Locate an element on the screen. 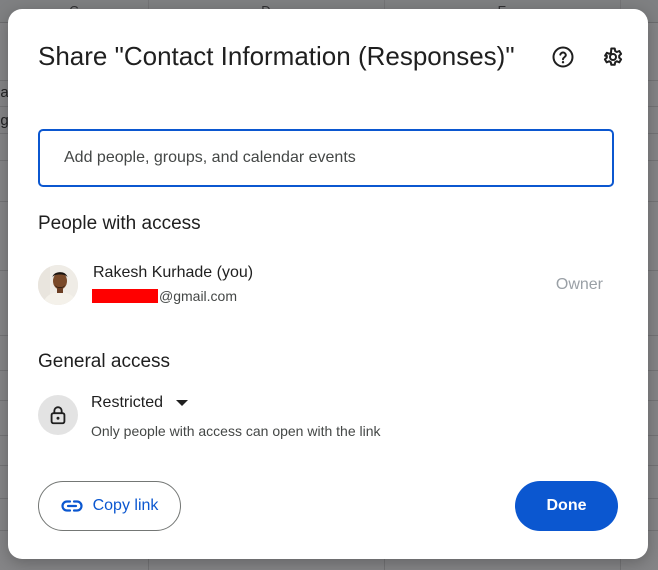 The width and height of the screenshot is (658, 570). help-circle-icon is located at coordinates (563, 57).